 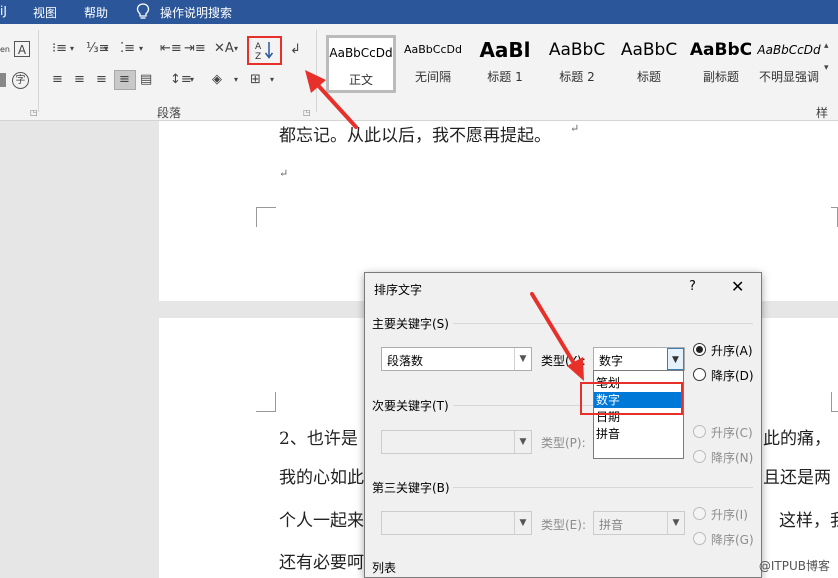 I want to click on font-dialog-launcher-icon: ◳, so click(x=34, y=112).